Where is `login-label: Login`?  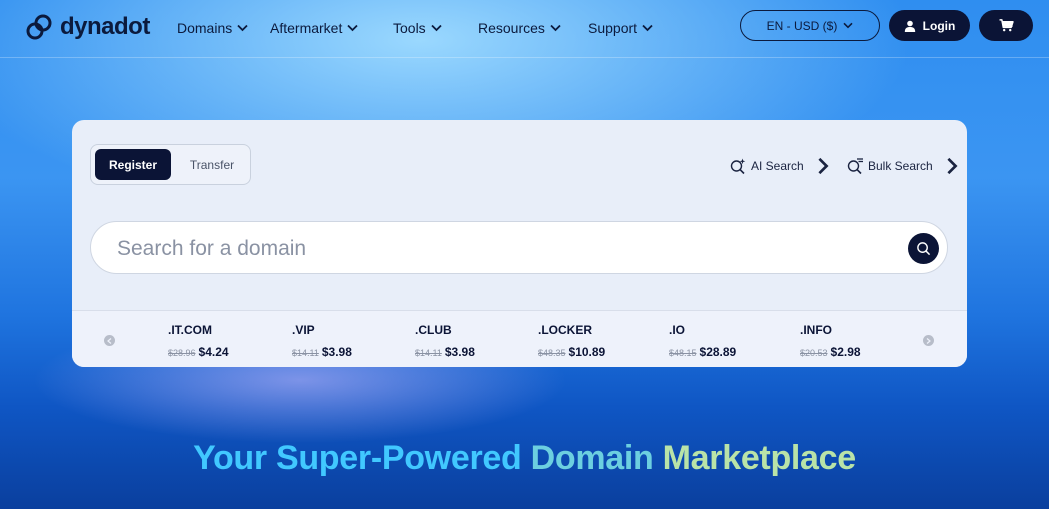 login-label: Login is located at coordinates (939, 25).